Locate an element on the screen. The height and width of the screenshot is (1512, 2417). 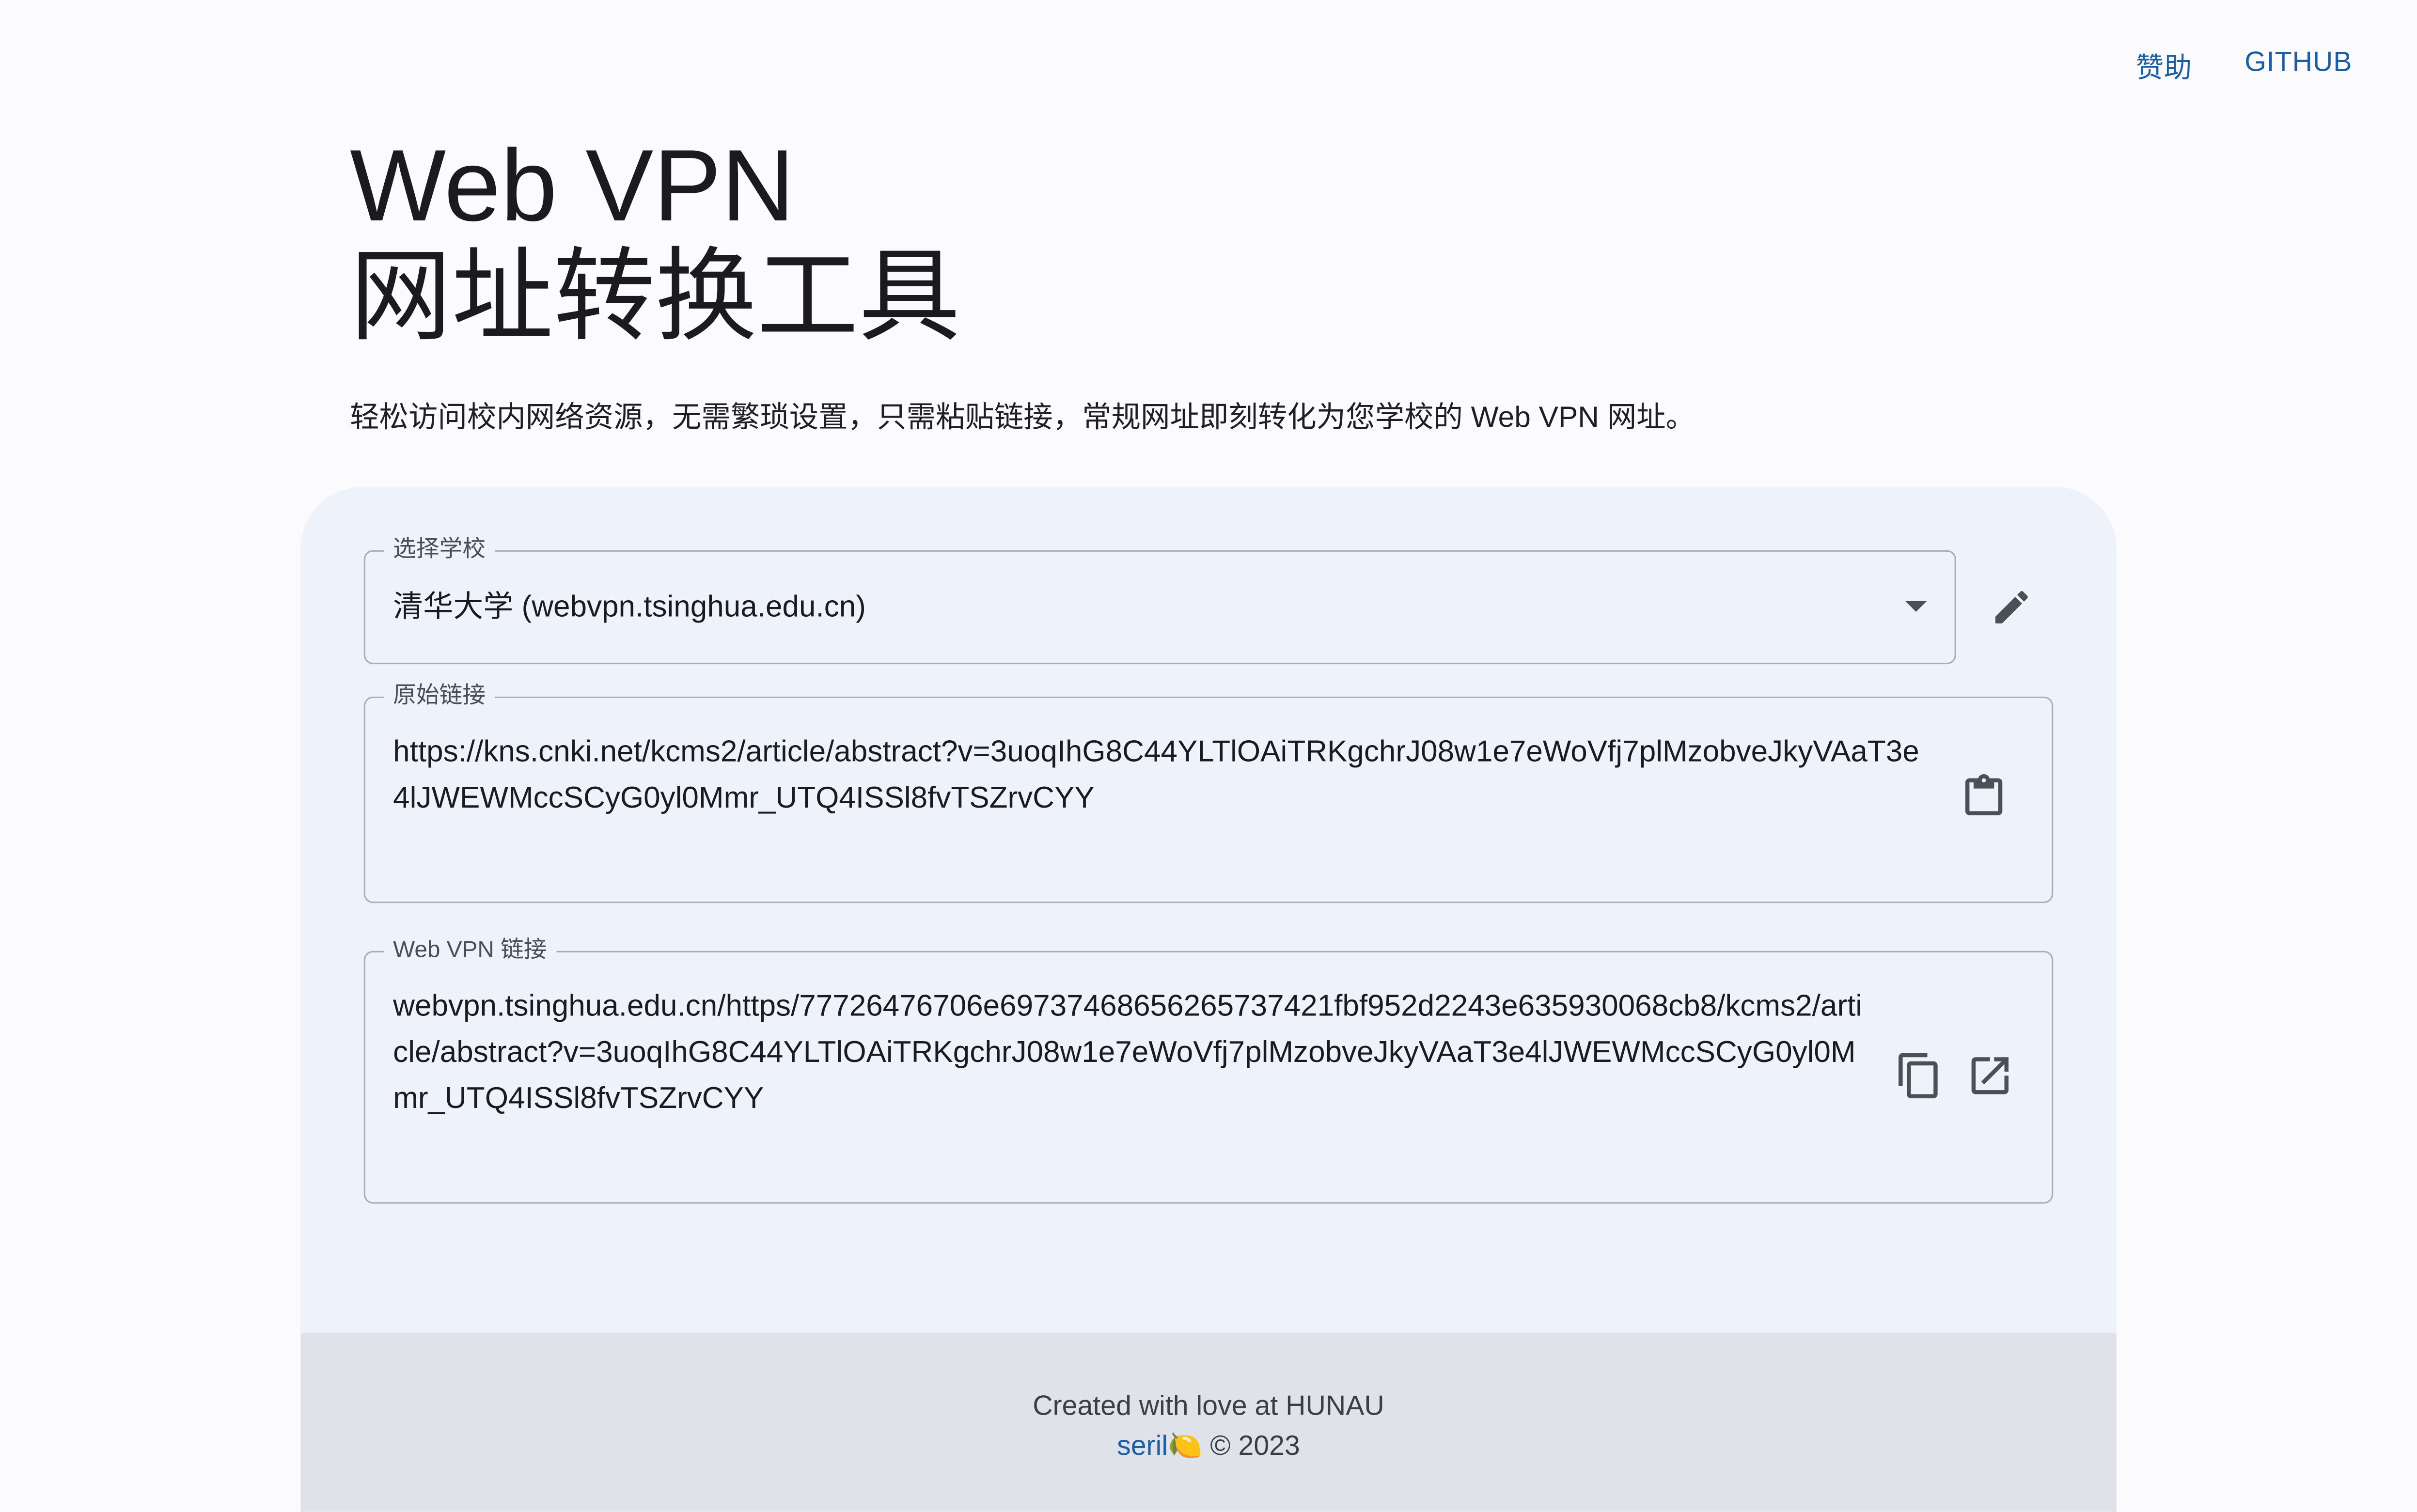
top-nav: 赞助 GITHUB is located at coordinates (2244, 66).